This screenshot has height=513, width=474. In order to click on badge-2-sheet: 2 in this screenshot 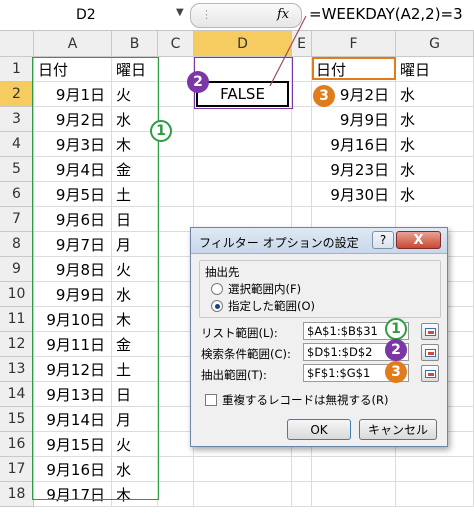, I will do `click(198, 82)`.